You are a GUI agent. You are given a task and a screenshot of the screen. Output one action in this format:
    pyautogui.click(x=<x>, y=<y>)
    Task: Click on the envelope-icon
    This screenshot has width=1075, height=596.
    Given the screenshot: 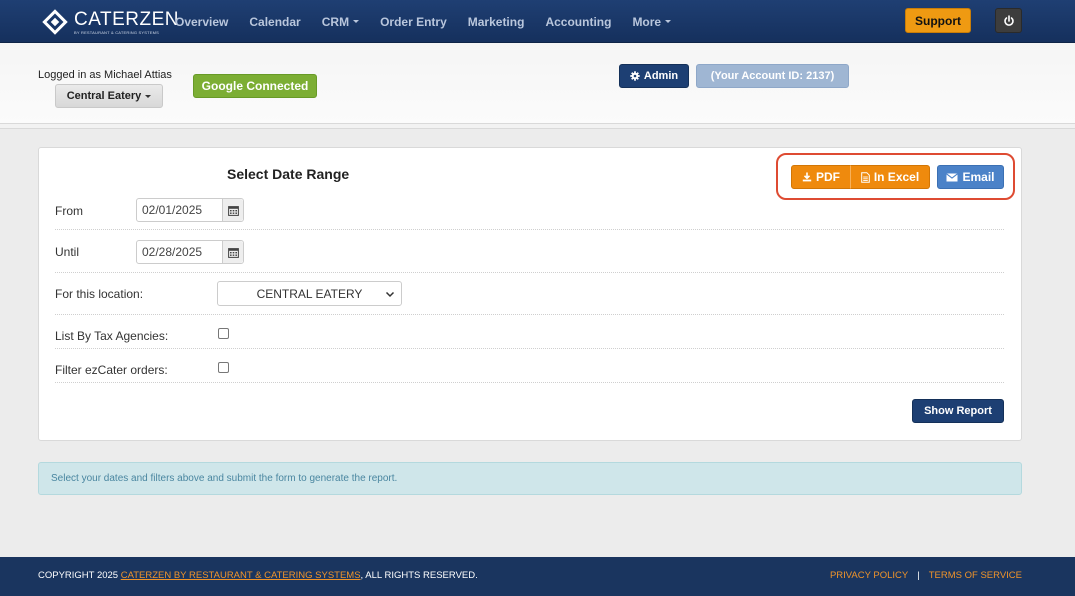 What is the action you would take?
    pyautogui.click(x=952, y=177)
    